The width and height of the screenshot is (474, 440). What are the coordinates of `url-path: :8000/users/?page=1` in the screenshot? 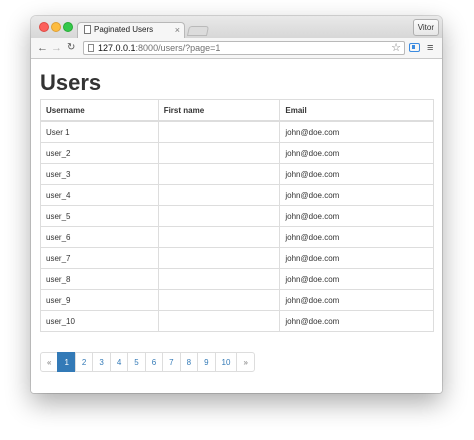 It's located at (178, 48).